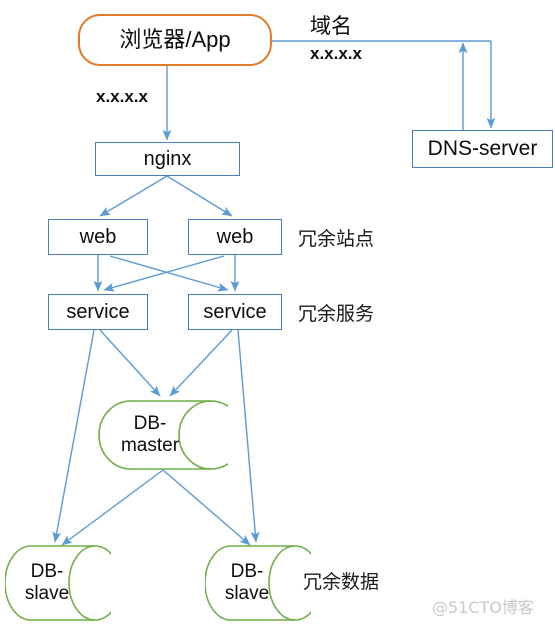 Image resolution: width=555 pixels, height=627 pixels. What do you see at coordinates (206, 507) in the screenshot?
I see `edge-db-master-to-slave-right` at bounding box center [206, 507].